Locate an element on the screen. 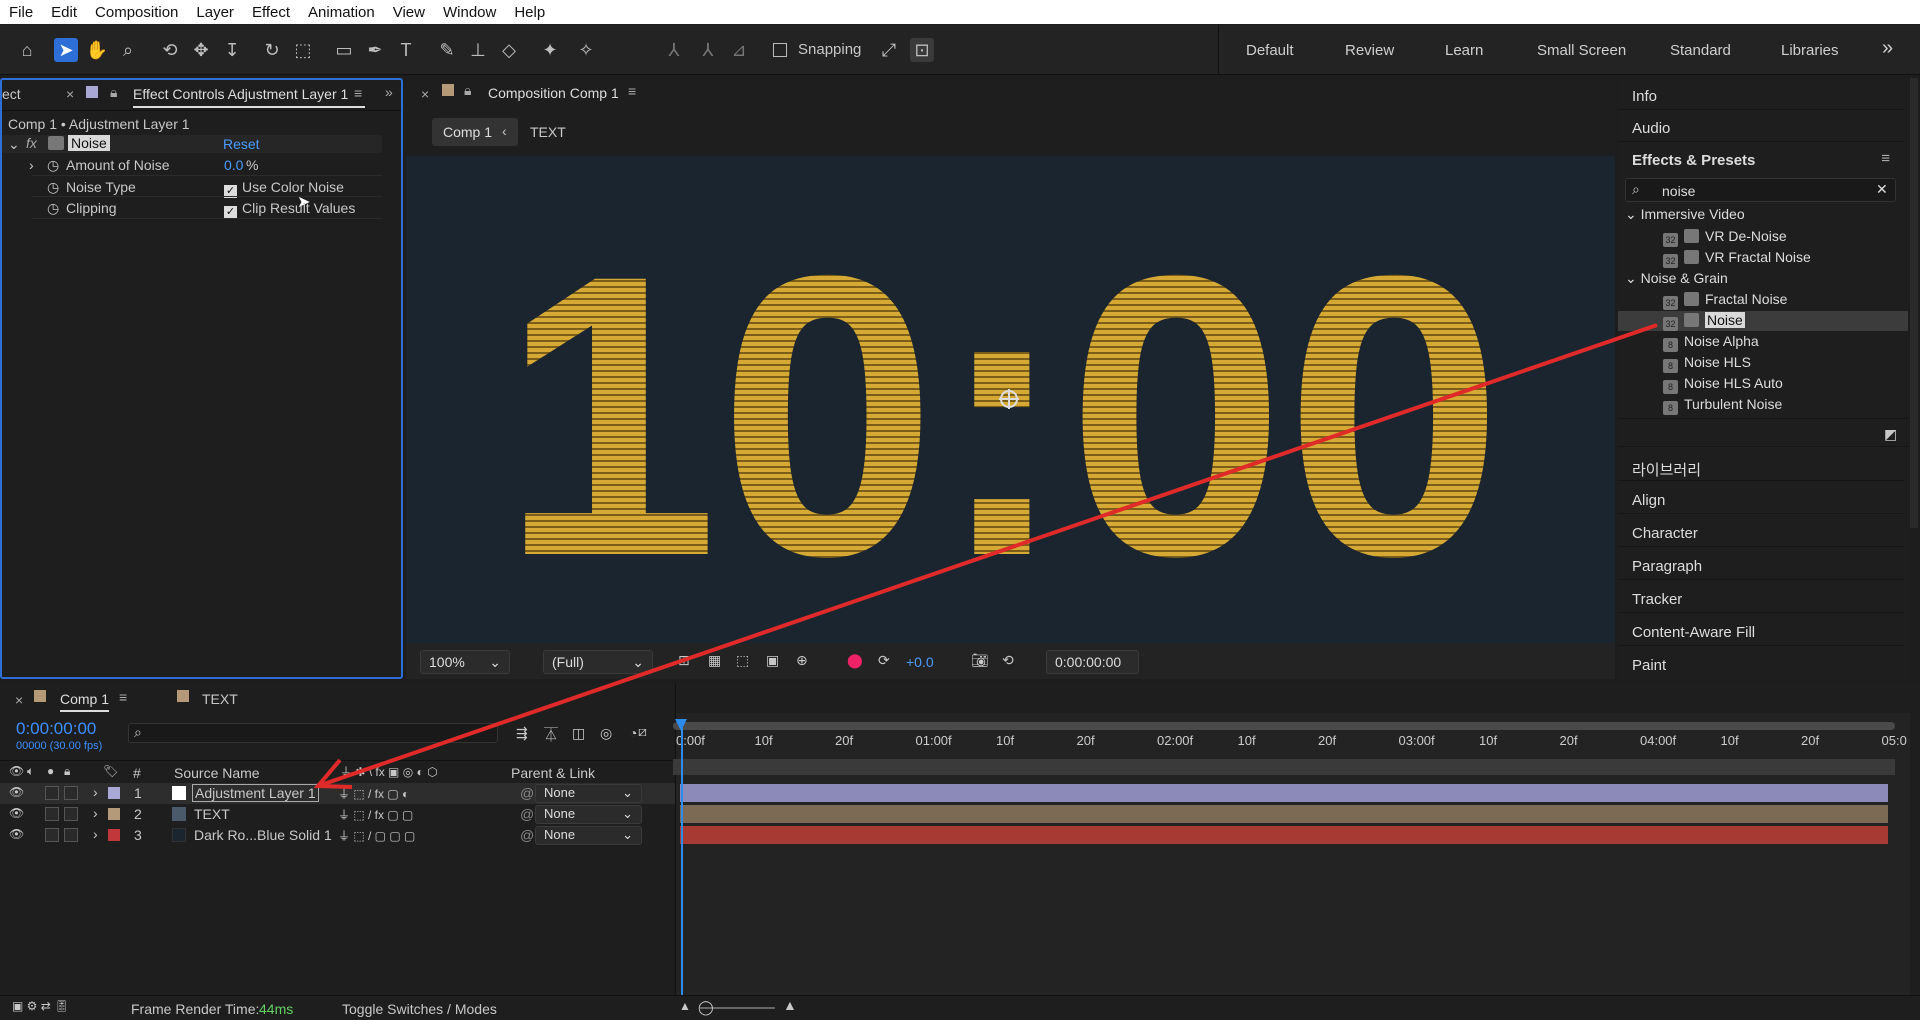 This screenshot has width=1920, height=1020. snap-feature-icon: ⊡ is located at coordinates (922, 50).